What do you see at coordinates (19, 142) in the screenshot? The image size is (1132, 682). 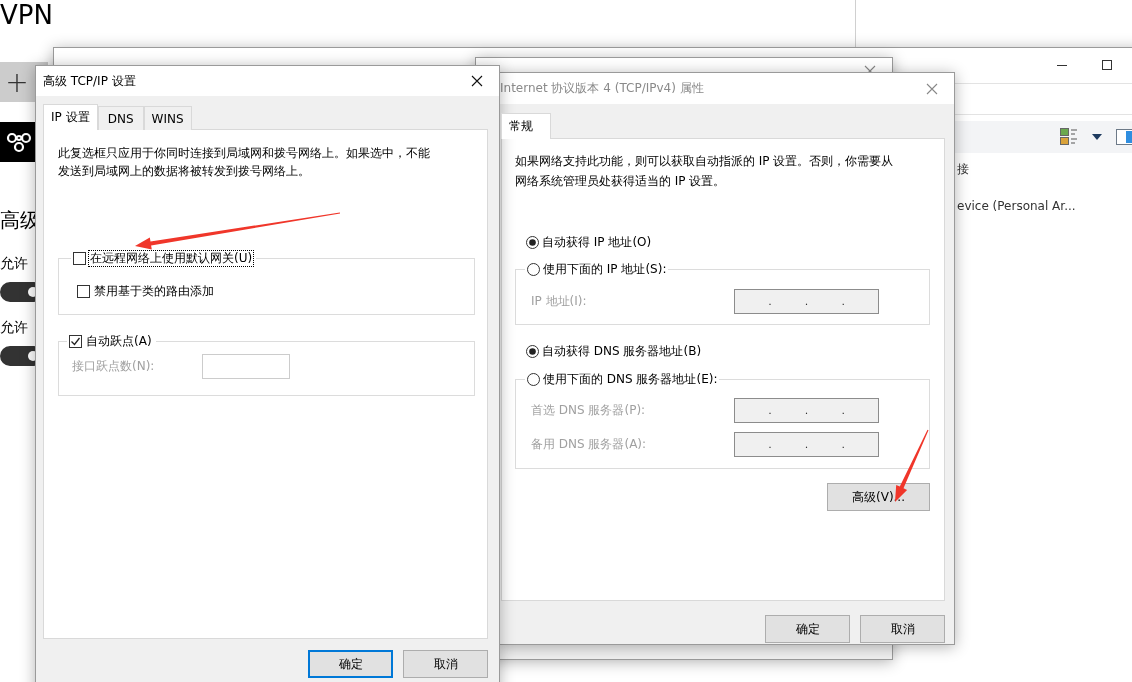 I see `app-logo` at bounding box center [19, 142].